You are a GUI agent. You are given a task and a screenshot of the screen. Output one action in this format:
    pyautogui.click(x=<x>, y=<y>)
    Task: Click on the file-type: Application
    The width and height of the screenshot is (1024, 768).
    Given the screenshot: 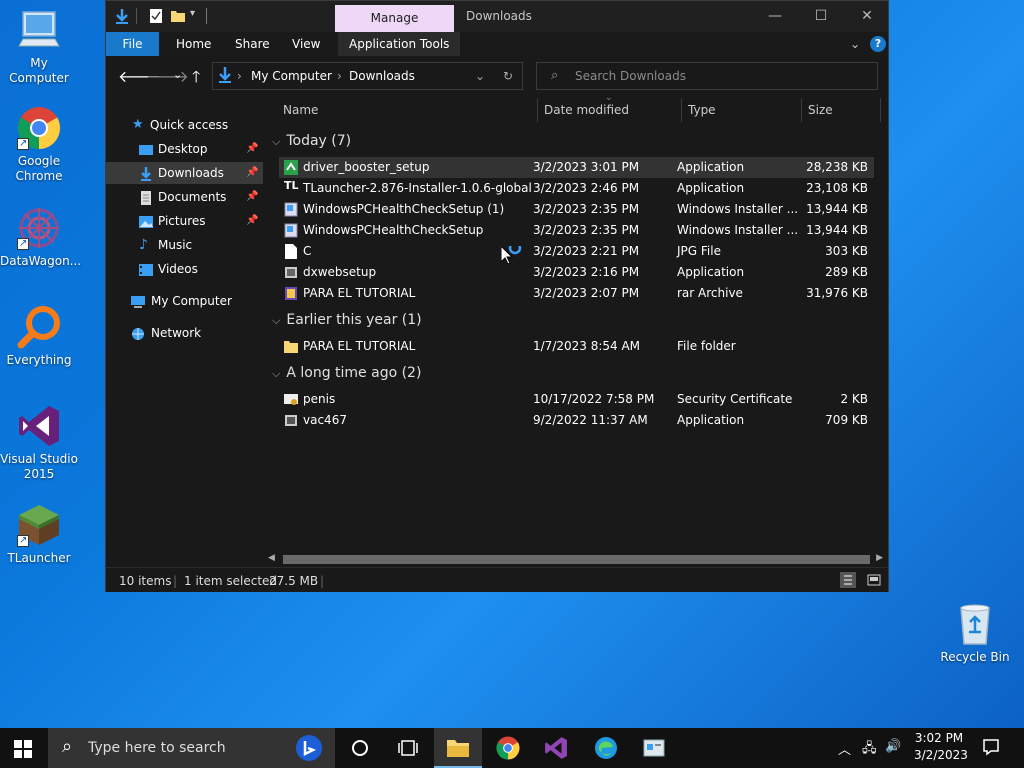 What is the action you would take?
    pyautogui.click(x=711, y=188)
    